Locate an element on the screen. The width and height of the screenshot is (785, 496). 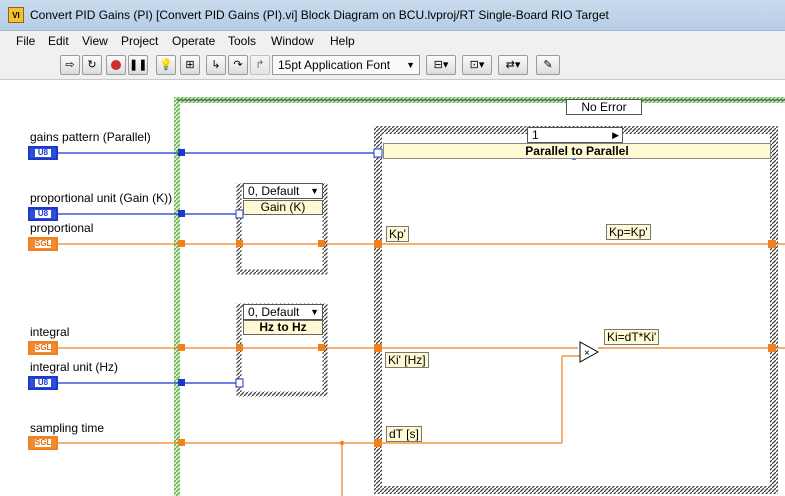
highlight-execution-icon: 💡 is located at coordinates (166, 65).